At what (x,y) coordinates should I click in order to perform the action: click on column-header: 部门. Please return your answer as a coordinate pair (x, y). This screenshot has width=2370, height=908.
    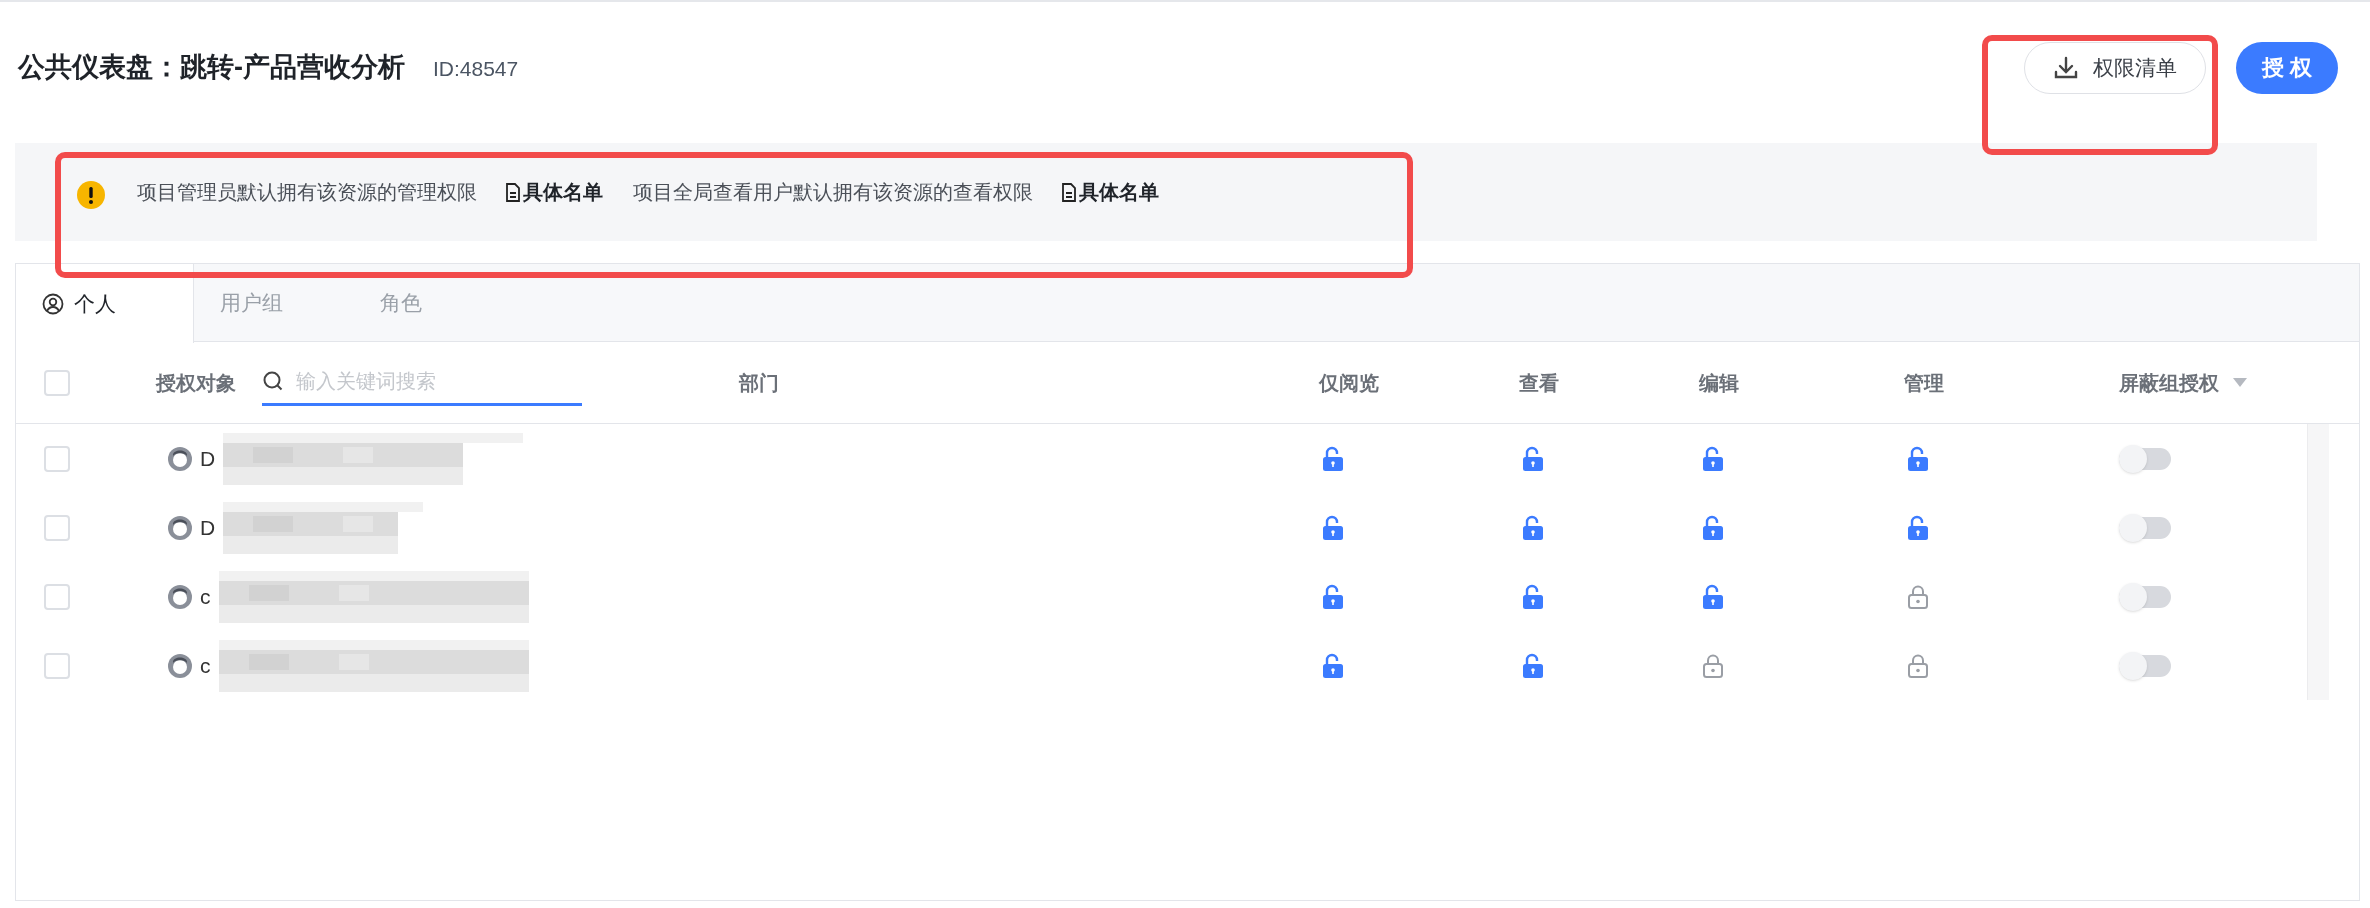
    Looking at the image, I should click on (759, 383).